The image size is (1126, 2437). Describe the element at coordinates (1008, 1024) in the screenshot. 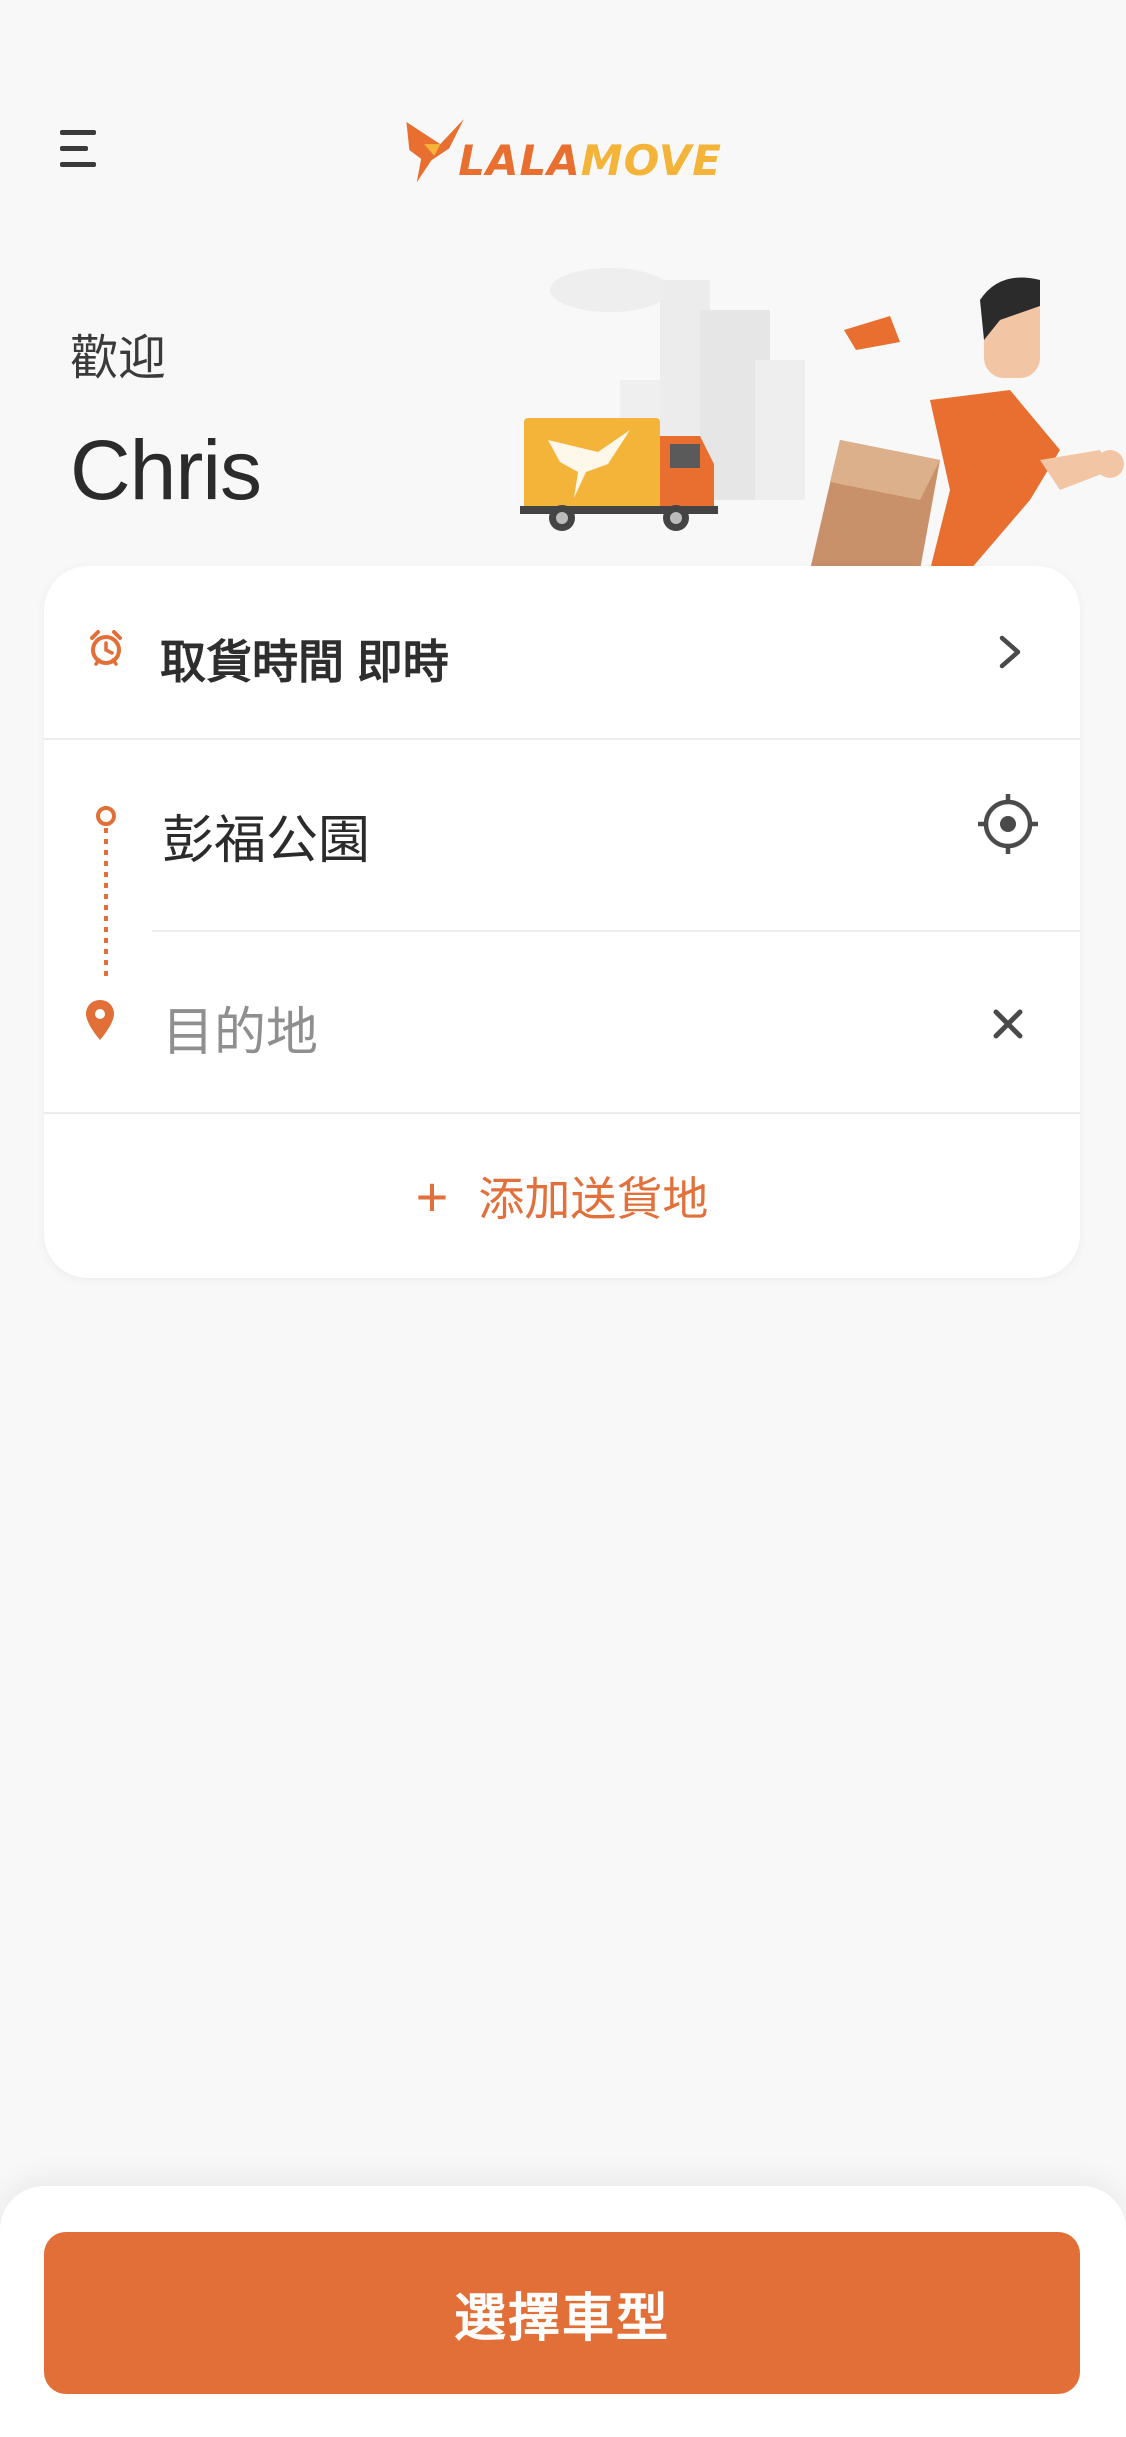

I see `close-icon` at that location.